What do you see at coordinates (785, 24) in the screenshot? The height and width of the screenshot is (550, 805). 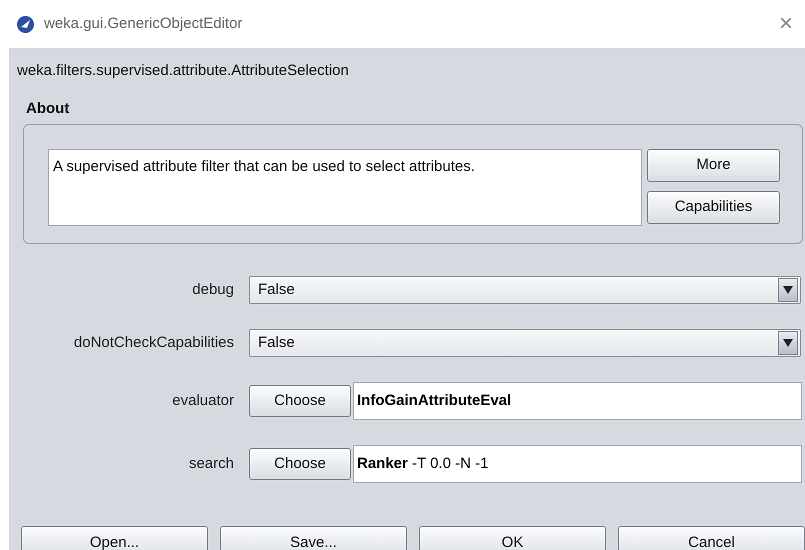 I see `close-button: ×` at bounding box center [785, 24].